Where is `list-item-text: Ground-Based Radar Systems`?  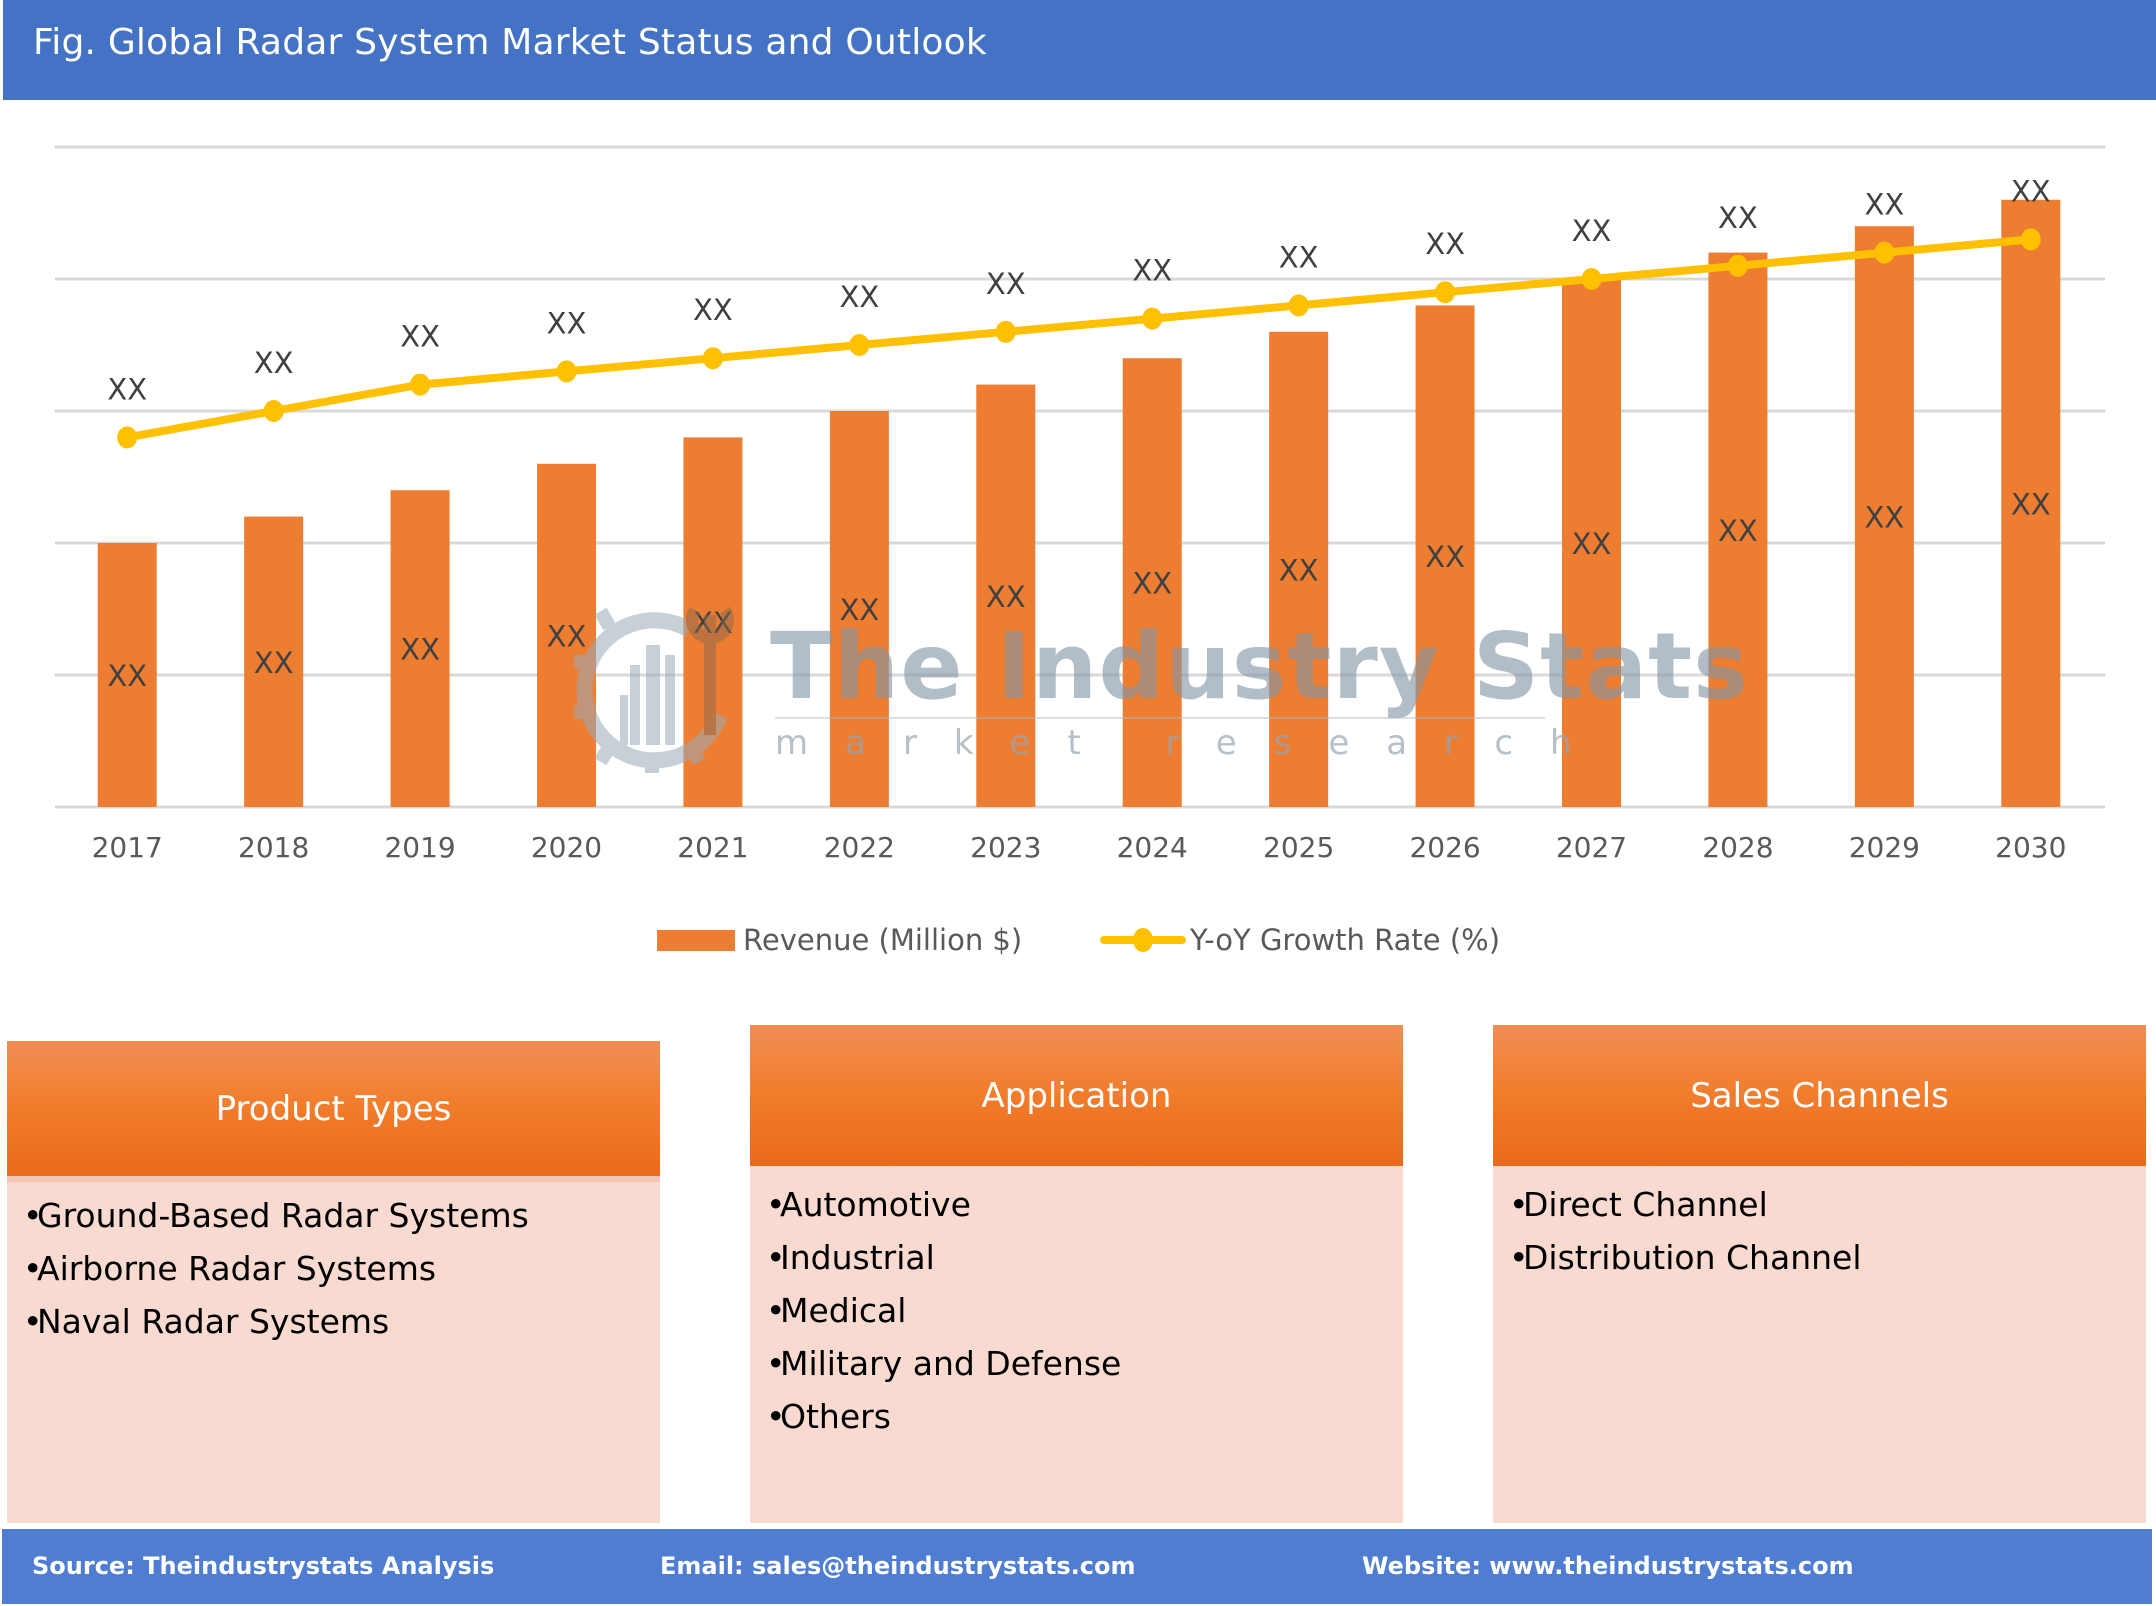 list-item-text: Ground-Based Radar Systems is located at coordinates (283, 1215).